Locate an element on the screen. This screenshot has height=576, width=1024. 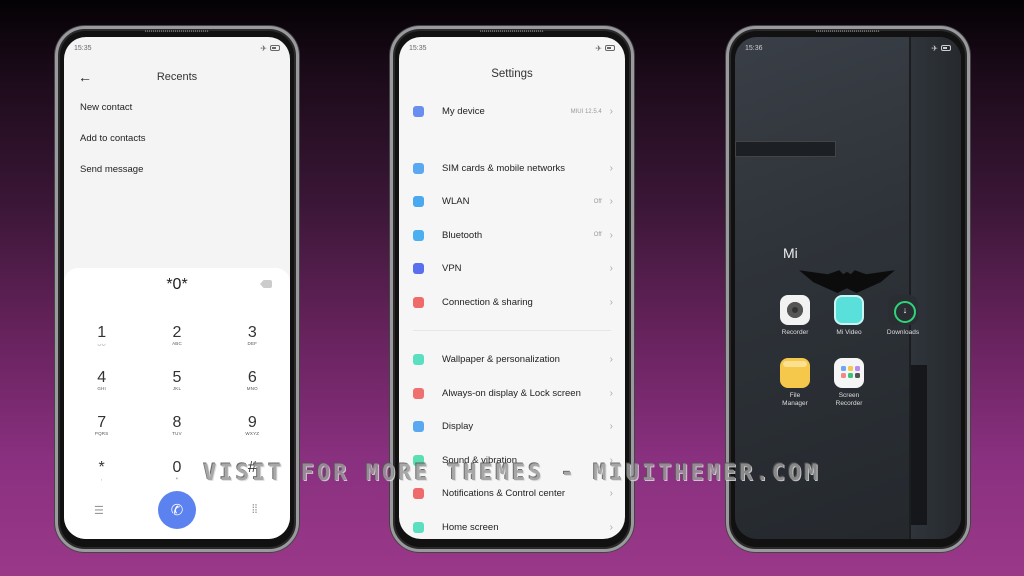
app-mi-video: Mi Video is located at coordinates (849, 316).